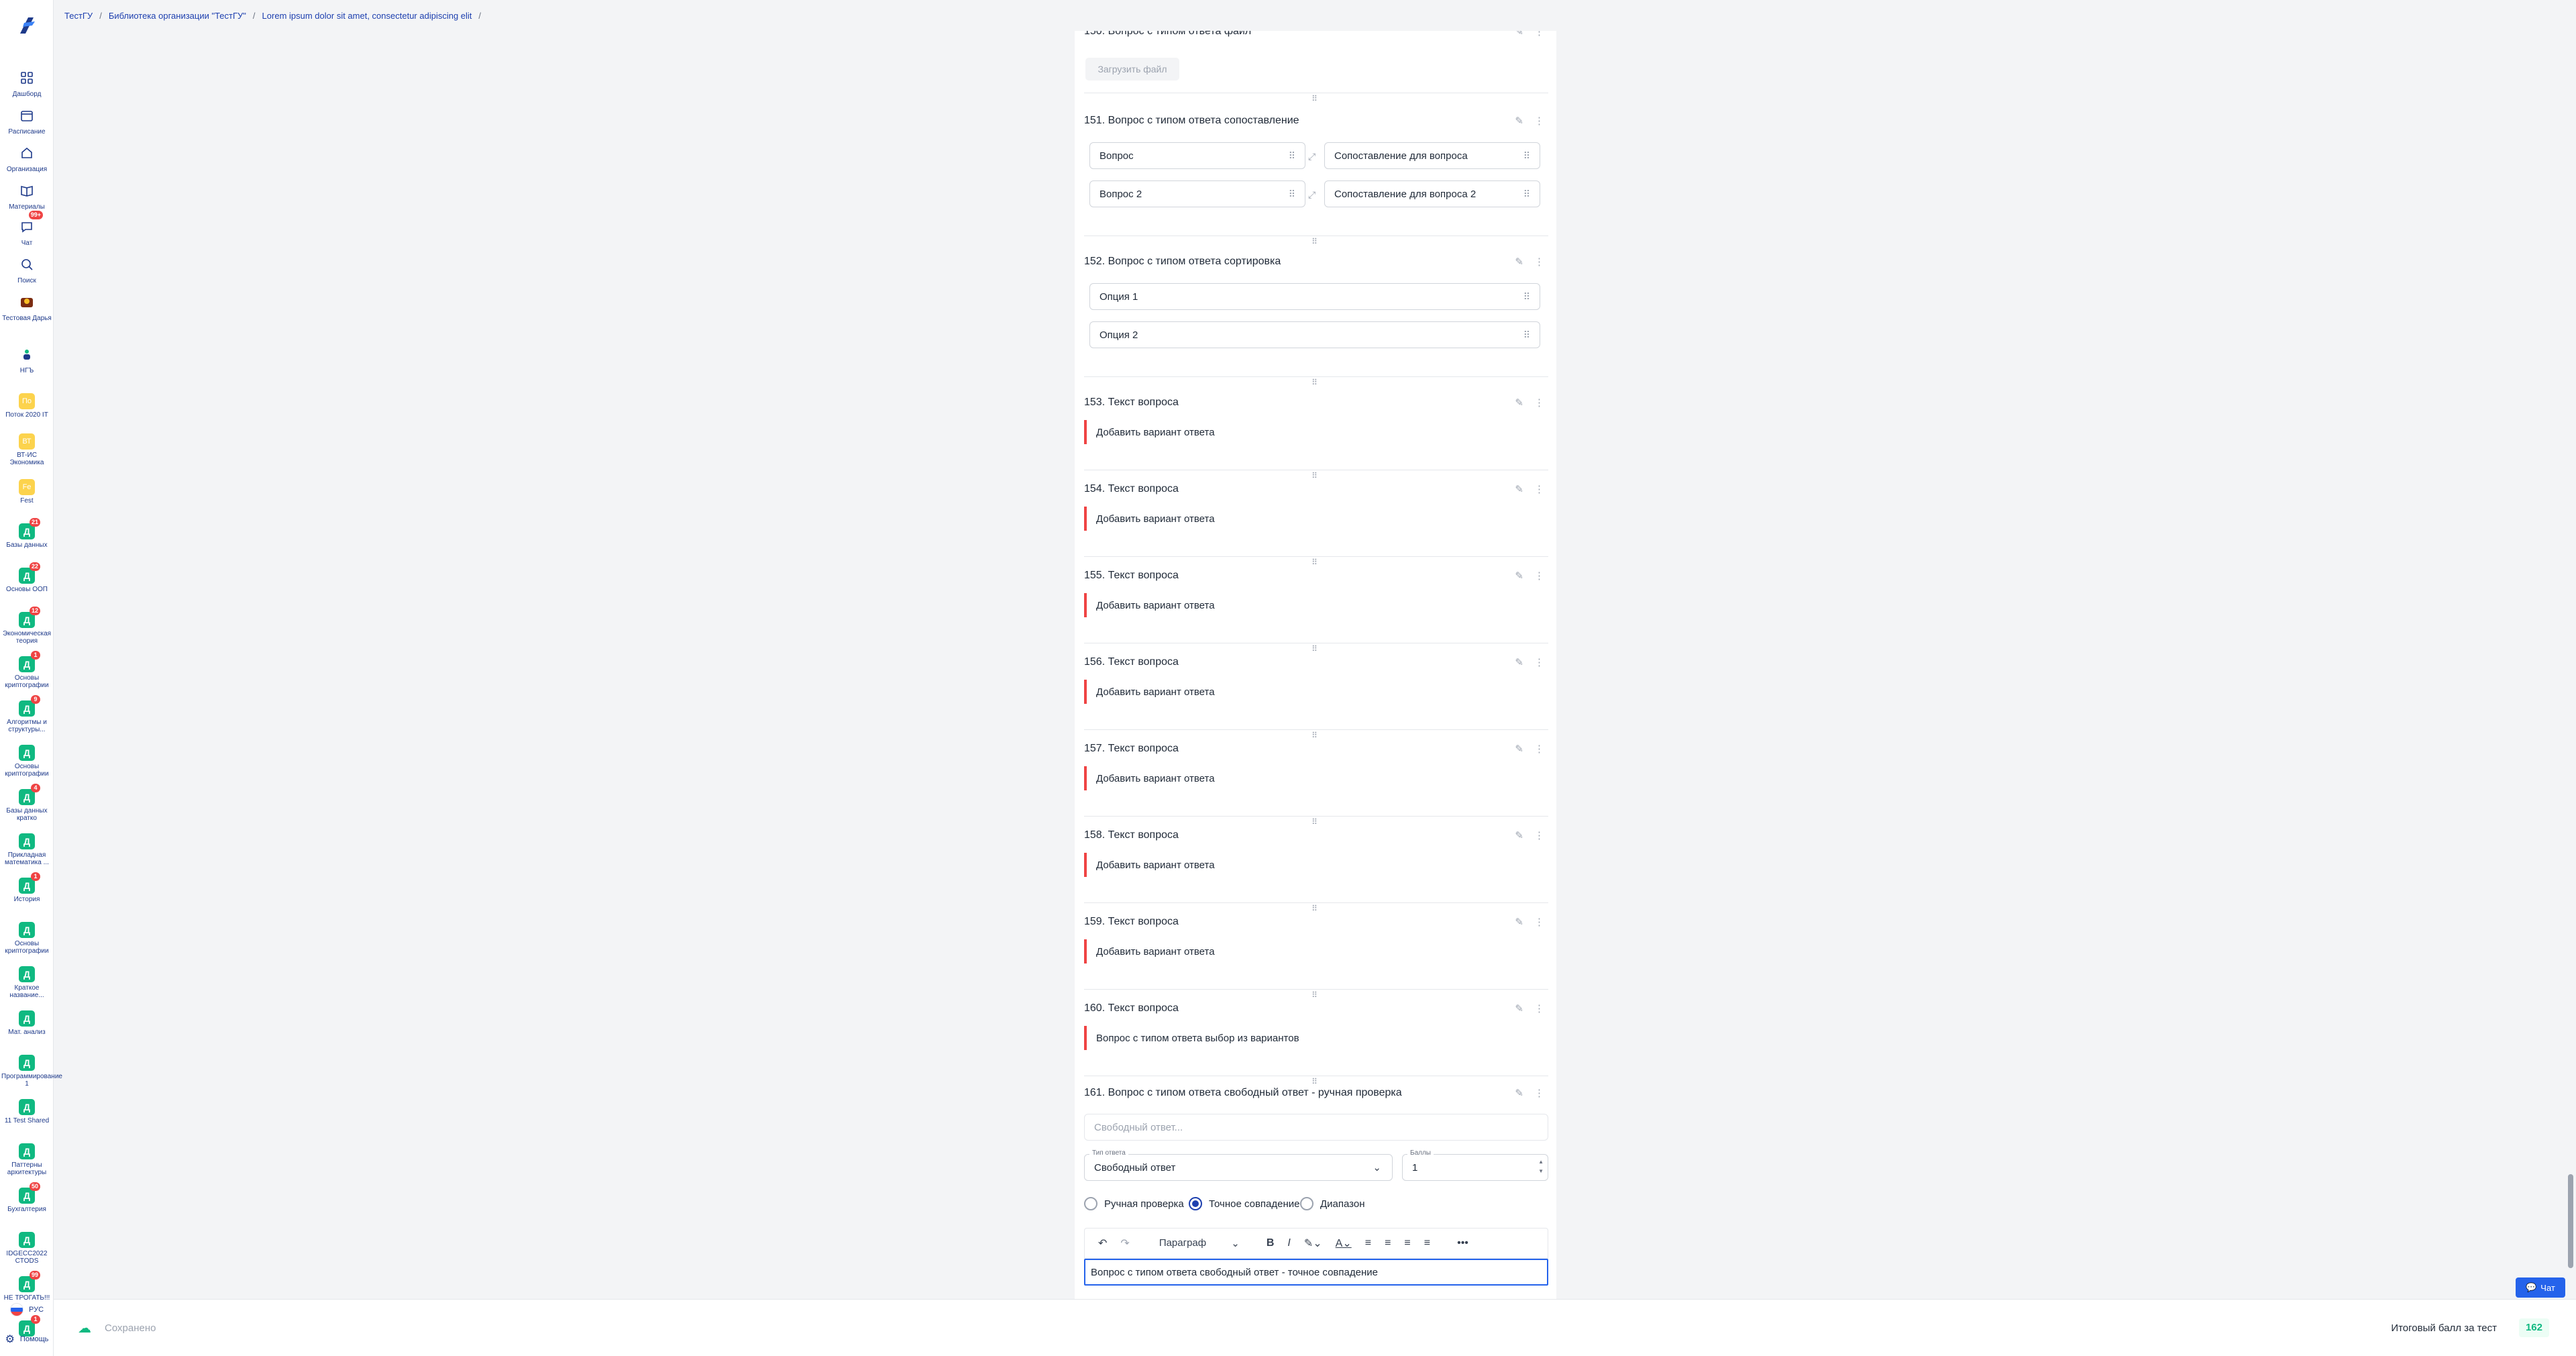 The height and width of the screenshot is (1356, 2576). What do you see at coordinates (27, 449) in the screenshot?
I see `sidebar-group-item: ВТ ВТ-ИС Экономика` at bounding box center [27, 449].